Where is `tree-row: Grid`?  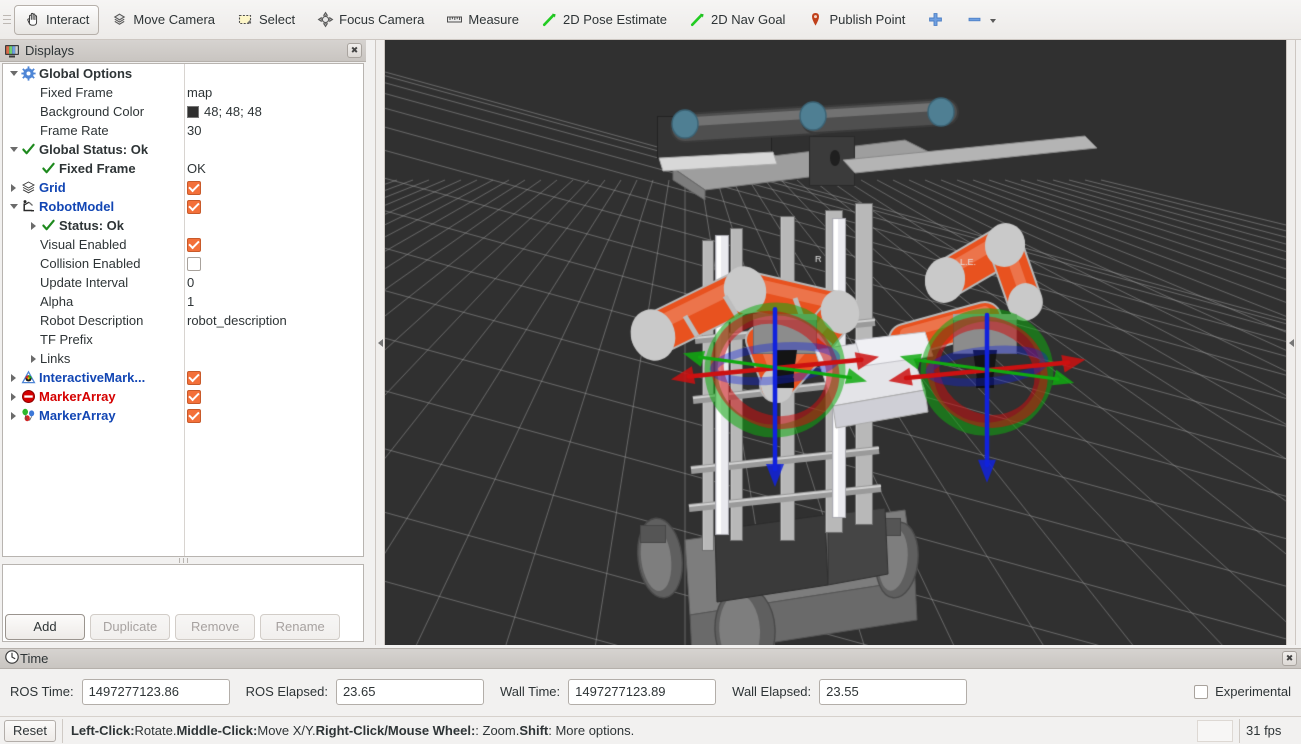
tree-row: Grid is located at coordinates (183, 187).